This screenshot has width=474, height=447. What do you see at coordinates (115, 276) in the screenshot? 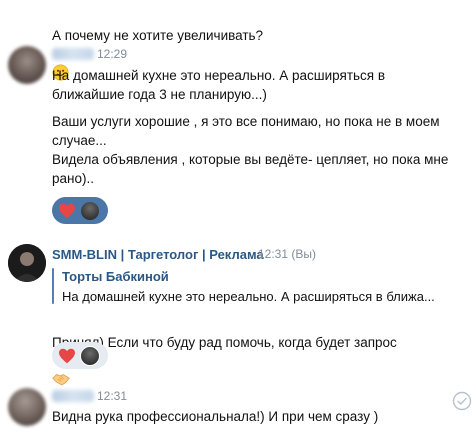
I see `reply-title: Торты Бабкиной` at bounding box center [115, 276].